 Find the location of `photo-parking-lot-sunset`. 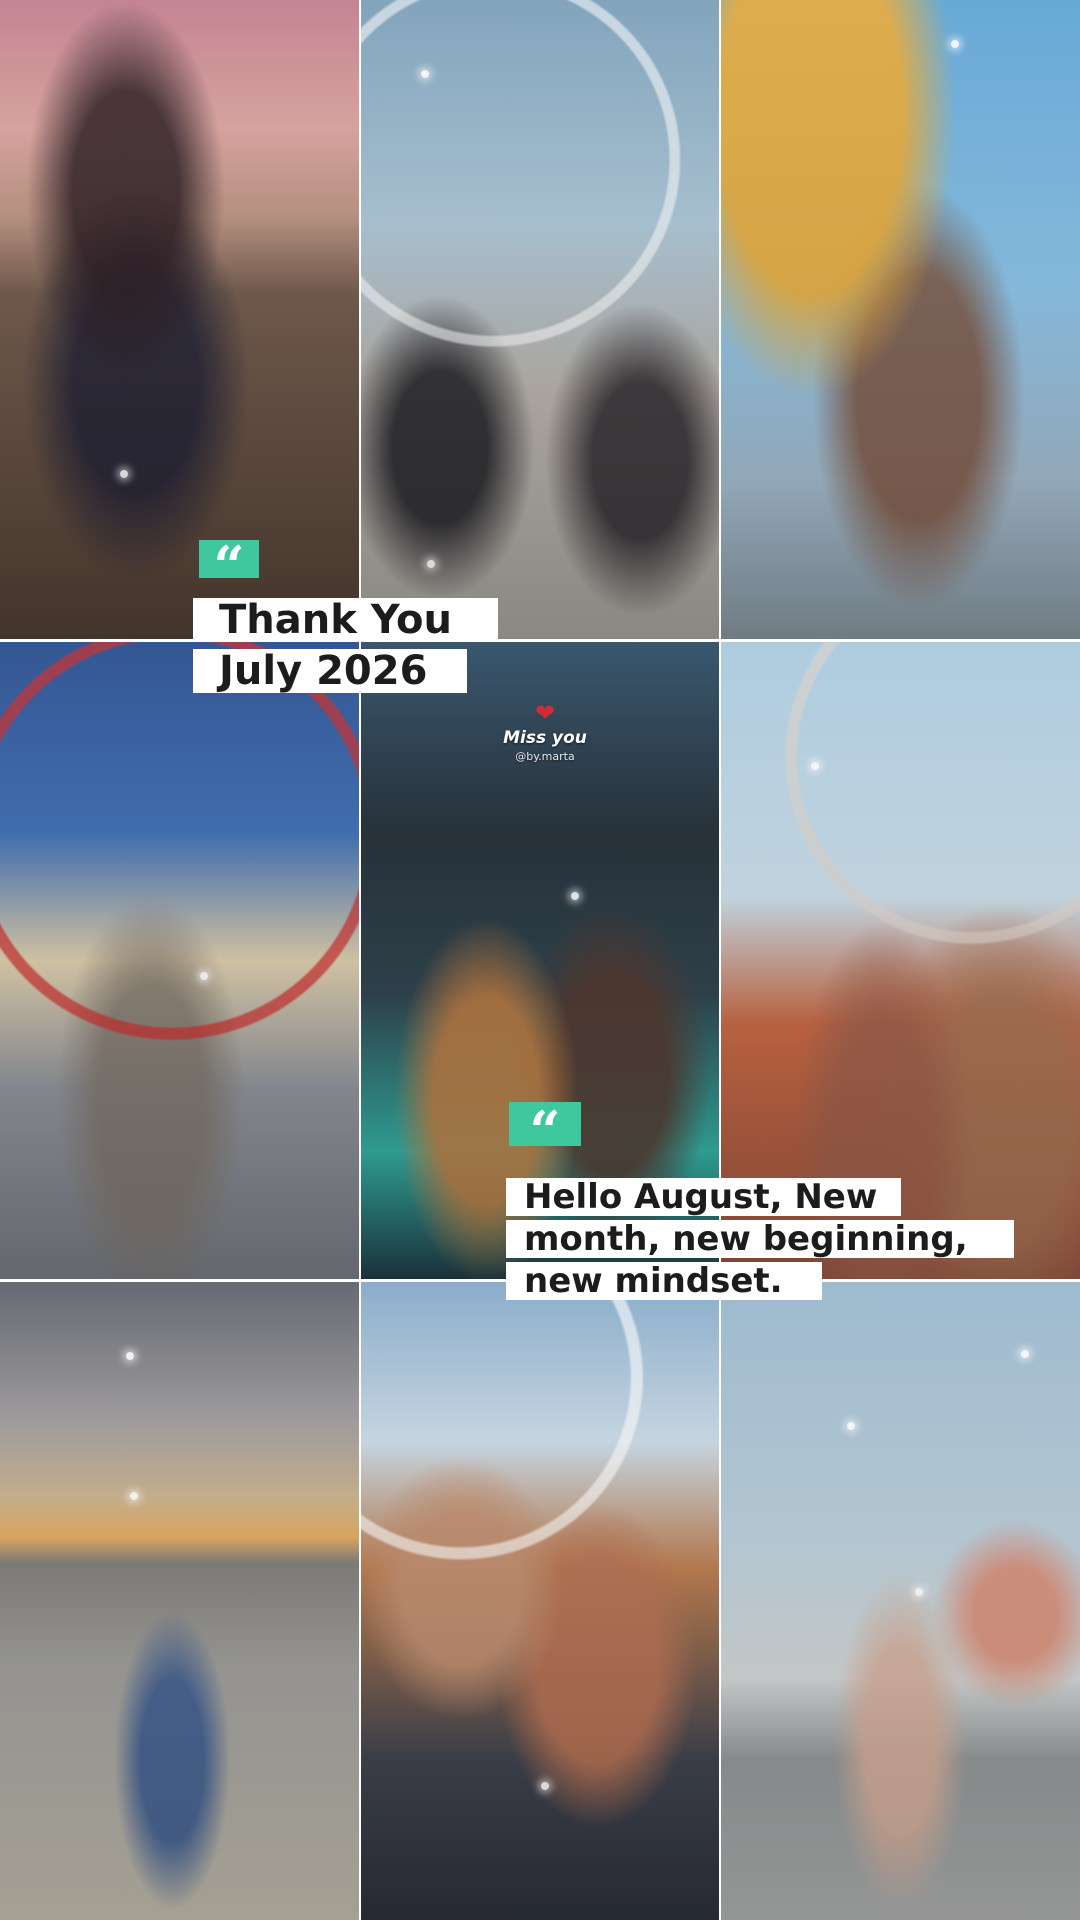

photo-parking-lot-sunset is located at coordinates (179, 1601).